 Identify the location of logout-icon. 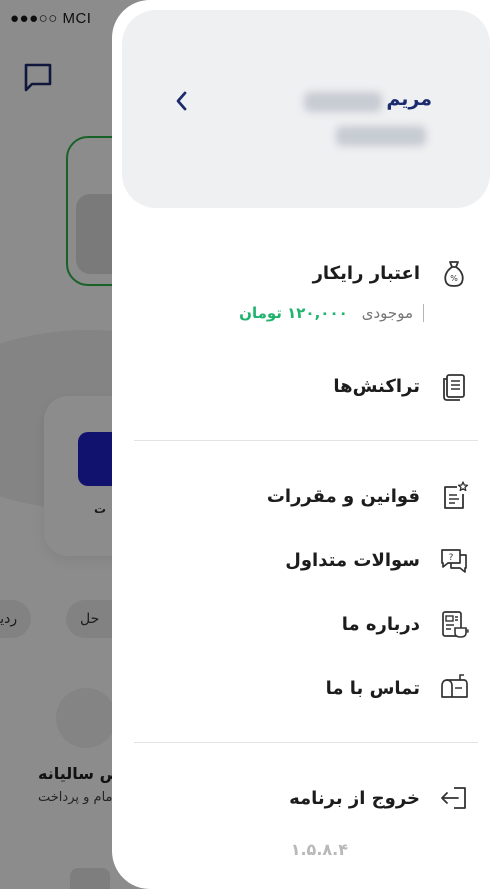
(453, 798).